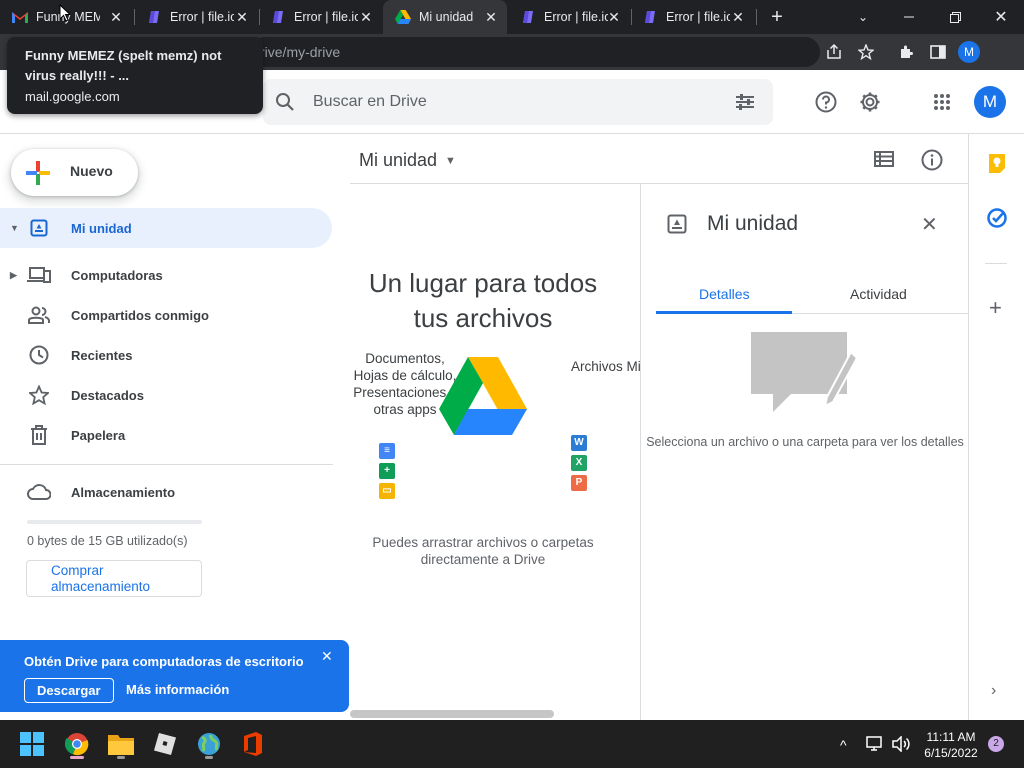 The height and width of the screenshot is (768, 1024). What do you see at coordinates (579, 443) in the screenshot?
I see `word-icon: W` at bounding box center [579, 443].